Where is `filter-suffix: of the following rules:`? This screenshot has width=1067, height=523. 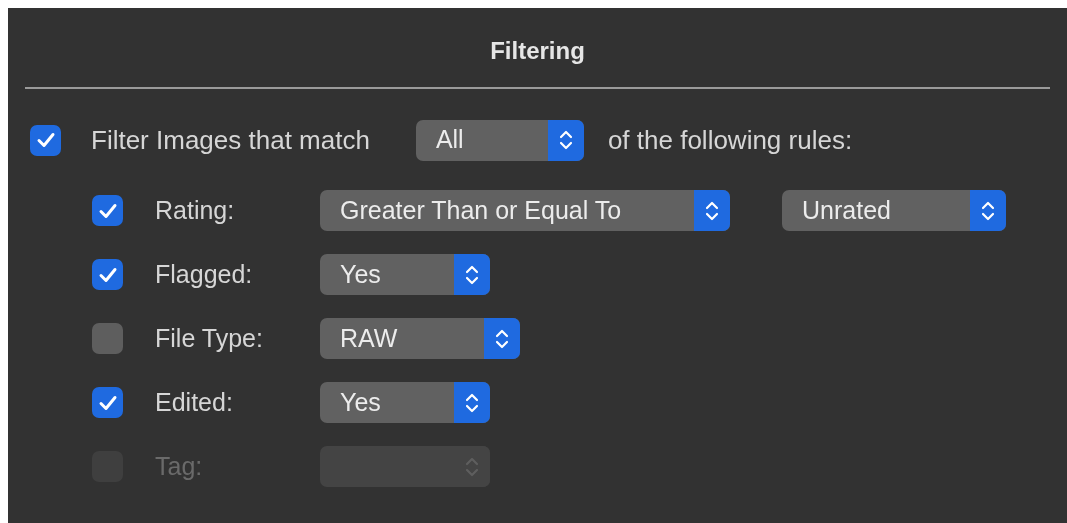 filter-suffix: of the following rules: is located at coordinates (730, 140).